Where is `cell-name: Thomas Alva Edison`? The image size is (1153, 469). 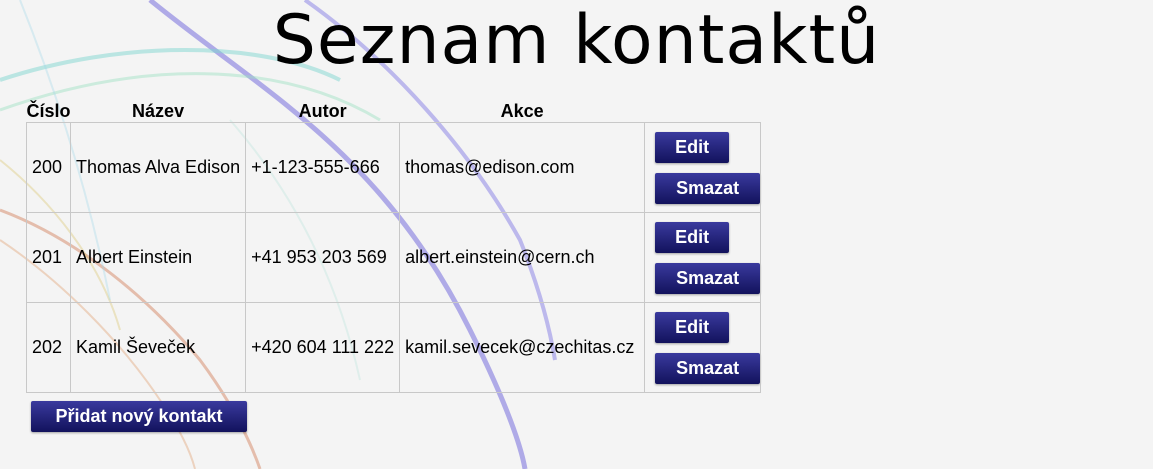
cell-name: Thomas Alva Edison is located at coordinates (158, 167).